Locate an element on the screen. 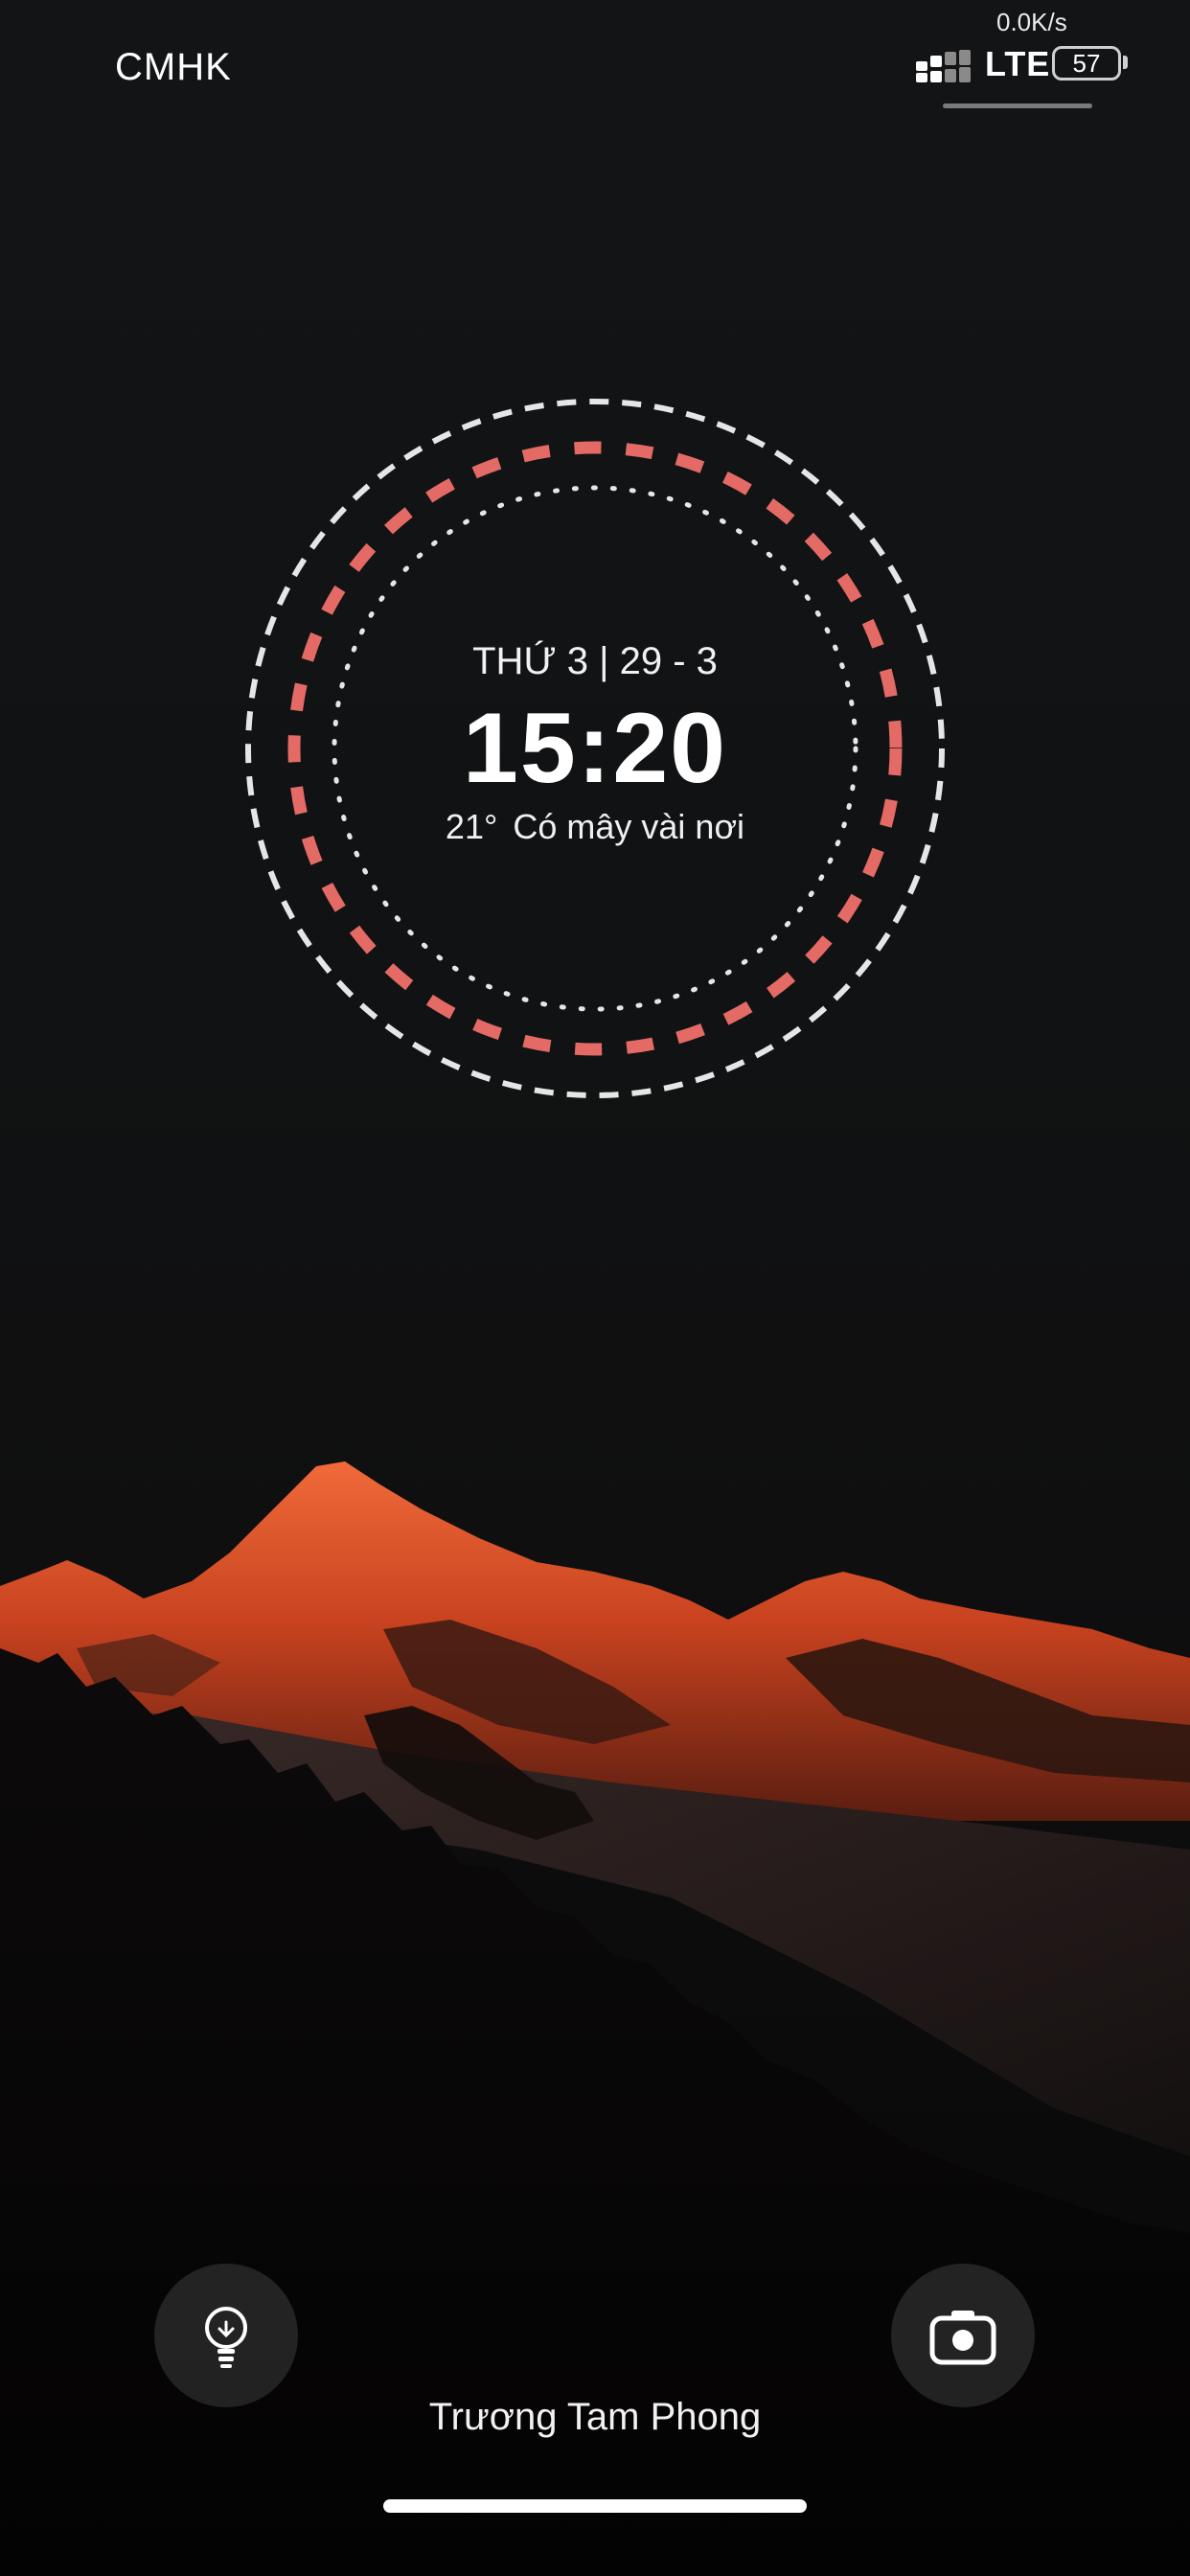 The height and width of the screenshot is (2576, 1190). camera-icon is located at coordinates (963, 2338).